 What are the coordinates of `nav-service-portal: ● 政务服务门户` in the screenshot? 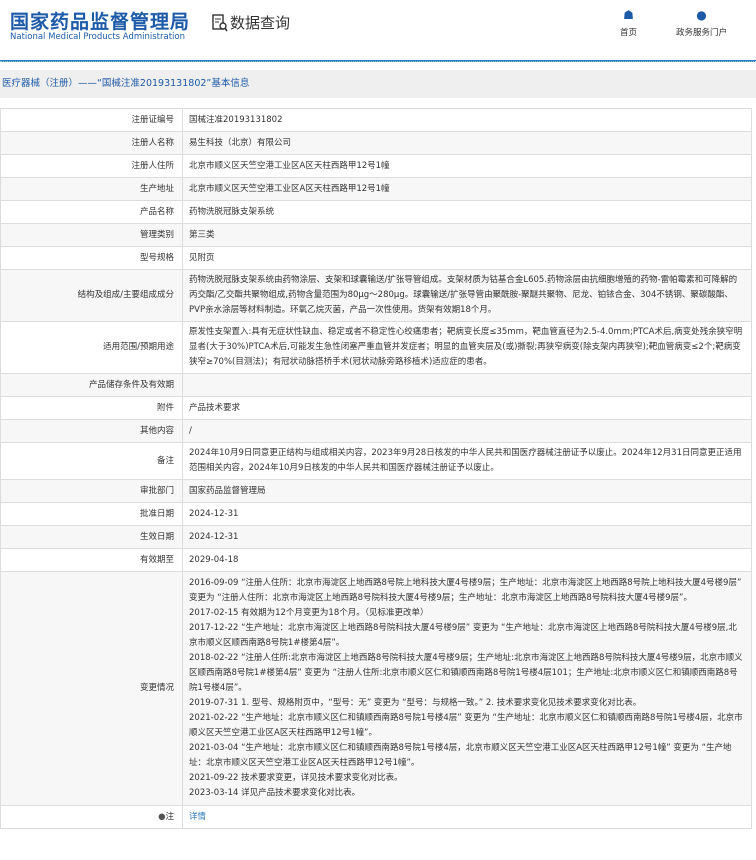 It's located at (701, 23).